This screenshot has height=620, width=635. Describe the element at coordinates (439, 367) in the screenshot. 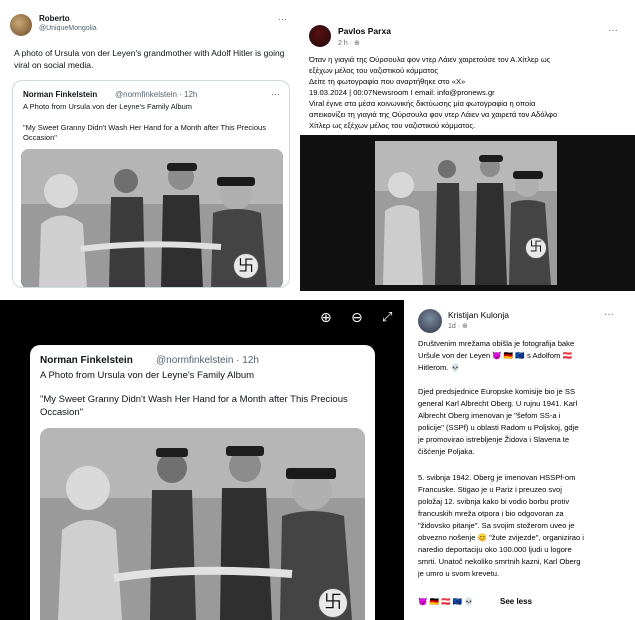

I see `para1-line-3: Hitlerom. 💀` at that location.